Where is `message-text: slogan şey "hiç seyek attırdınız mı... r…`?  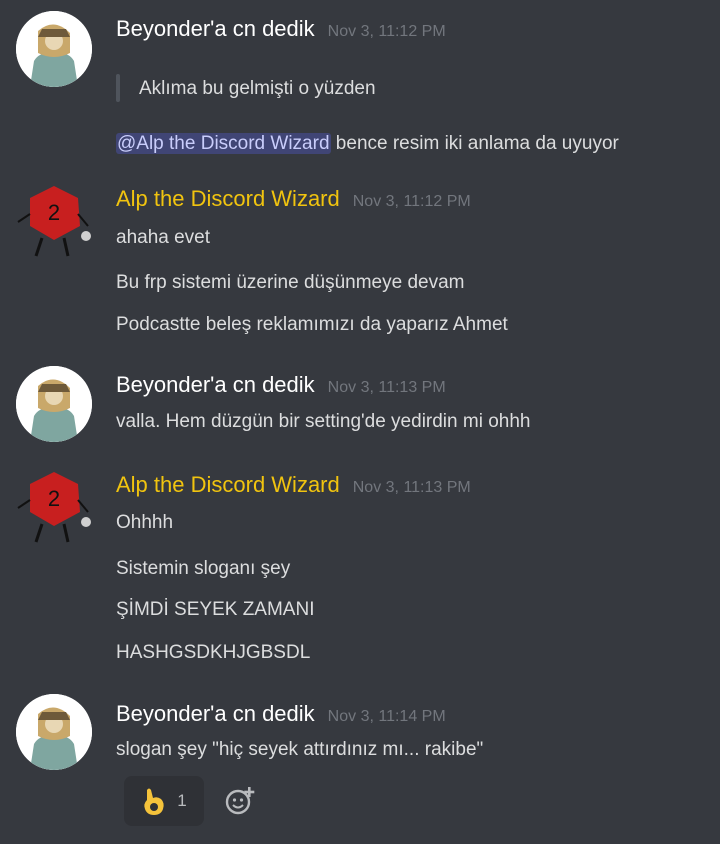 message-text: slogan şey "hiç seyek attırdınız mı... r… is located at coordinates (300, 749).